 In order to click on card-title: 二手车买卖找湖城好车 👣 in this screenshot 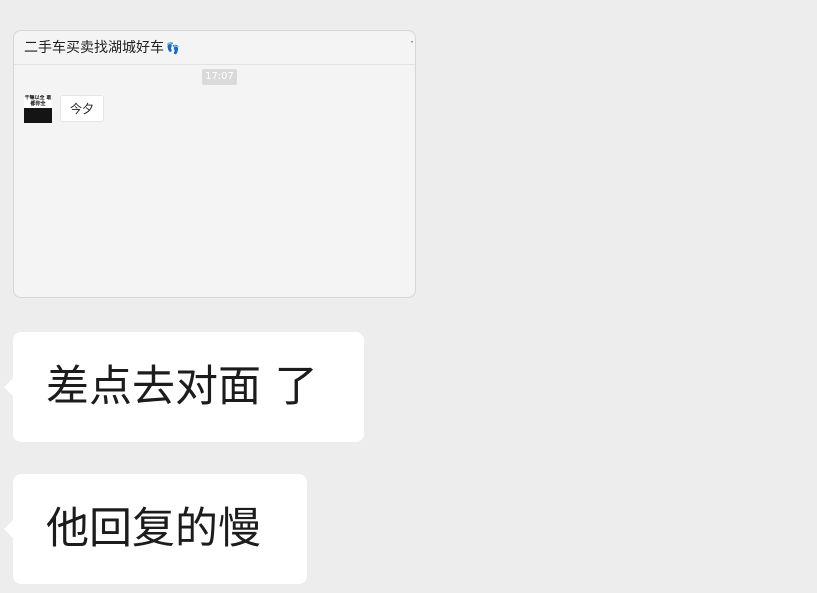, I will do `click(102, 47)`.